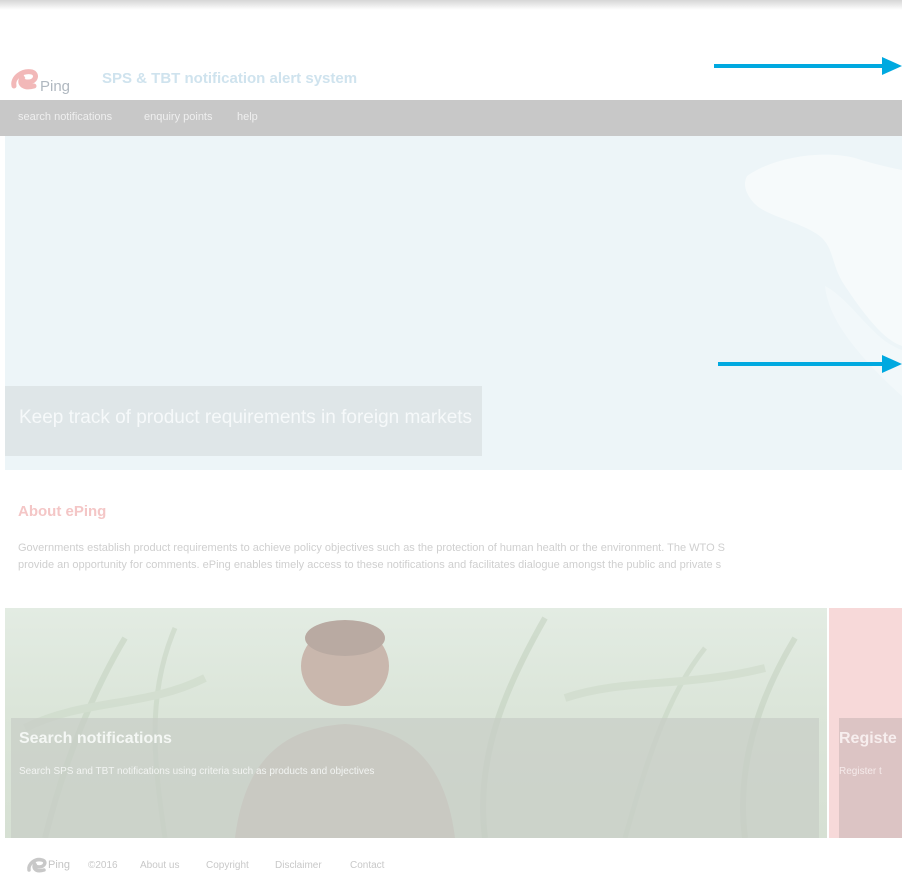 This screenshot has width=902, height=881. I want to click on footer-link-about-us: About us, so click(159, 865).